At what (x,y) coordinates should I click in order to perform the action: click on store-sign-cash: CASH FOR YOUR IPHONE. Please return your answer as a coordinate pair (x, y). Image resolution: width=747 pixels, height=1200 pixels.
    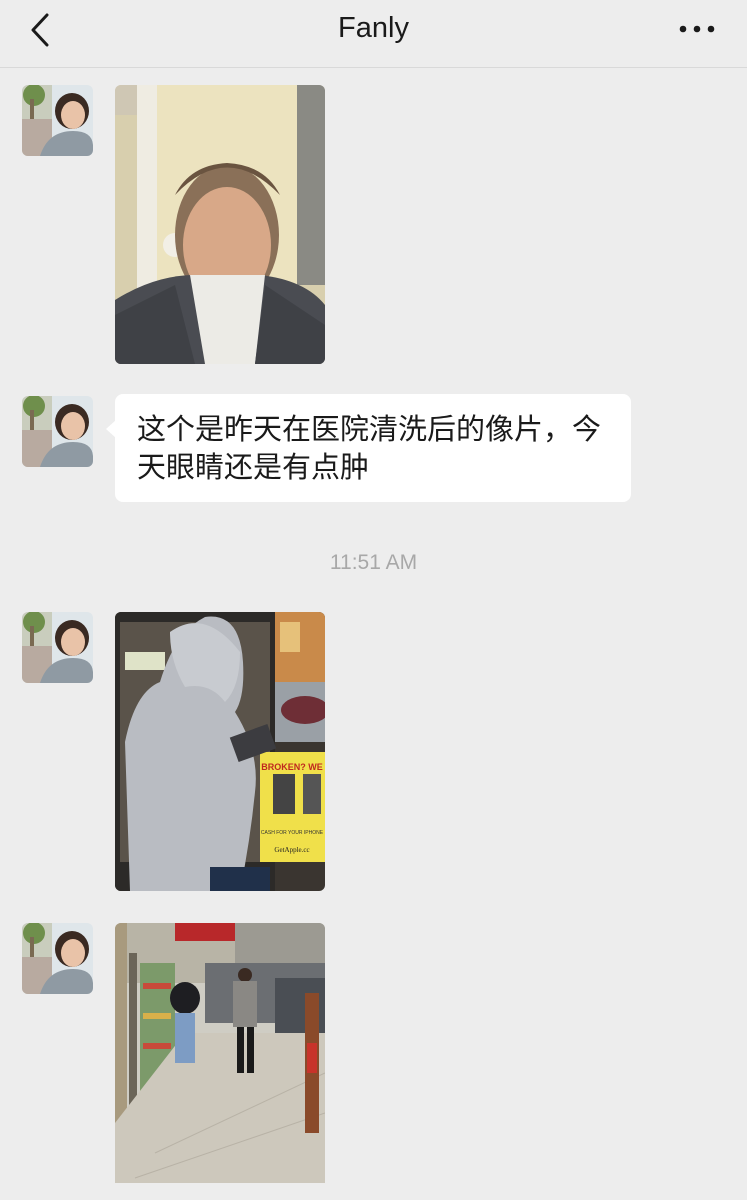
    Looking at the image, I should click on (292, 833).